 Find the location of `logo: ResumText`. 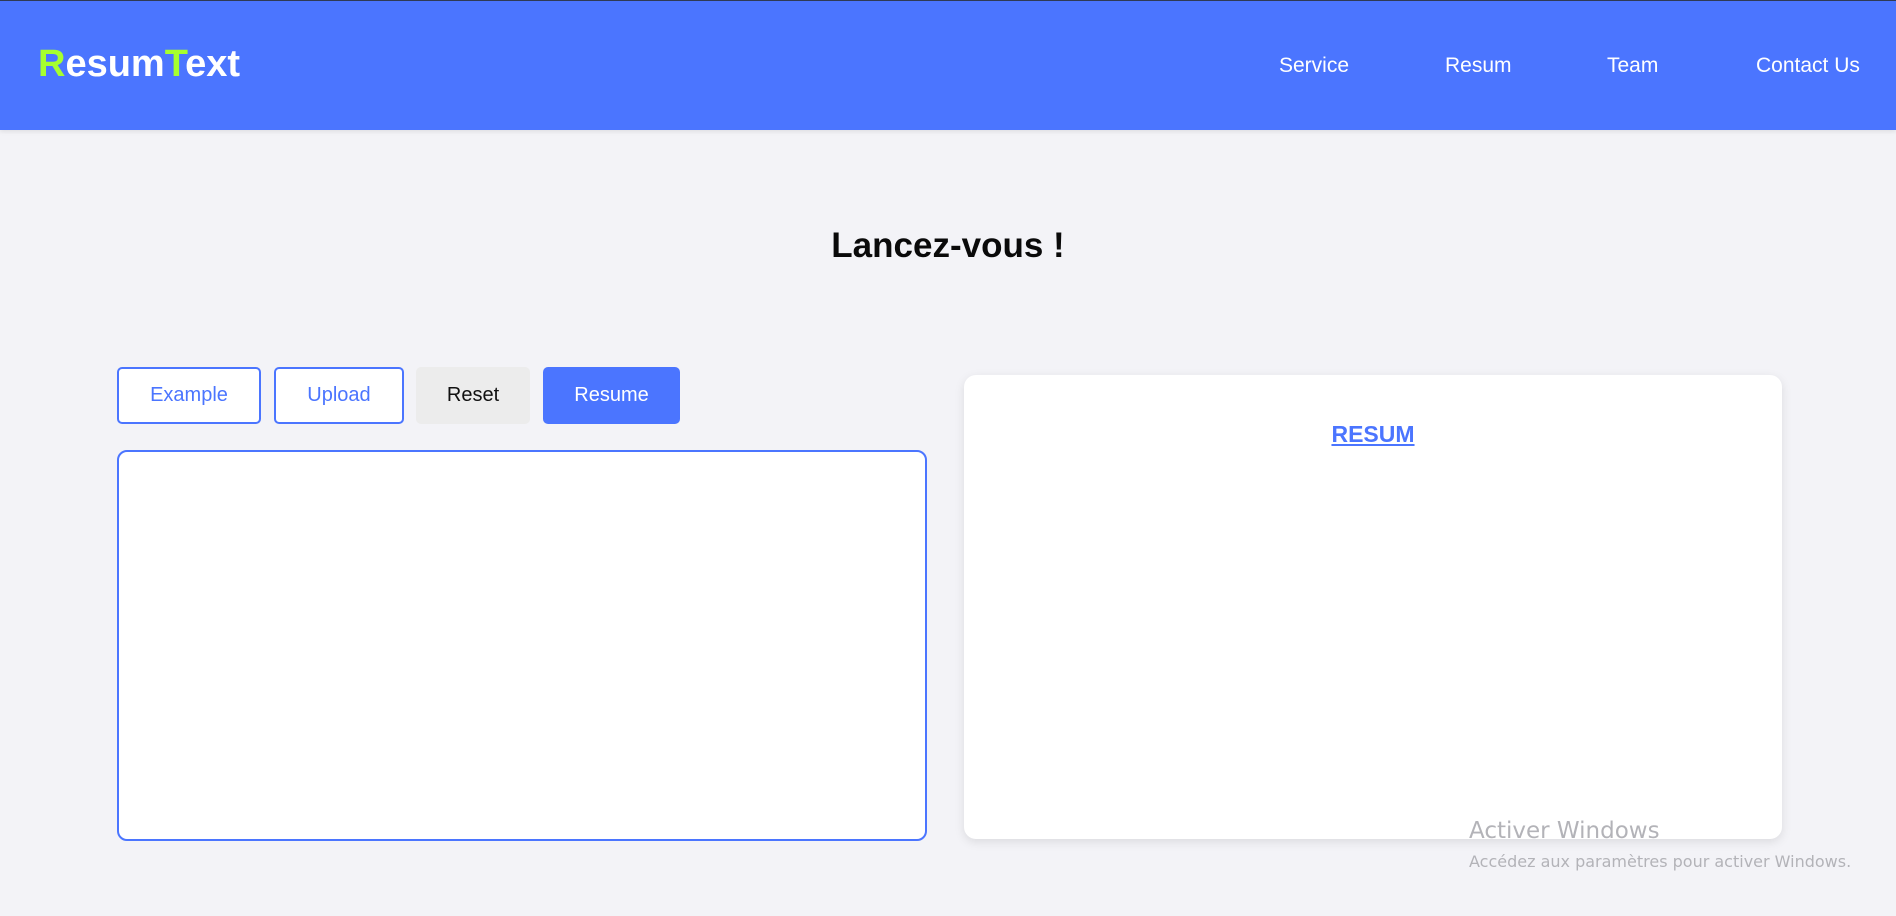

logo: ResumText is located at coordinates (139, 64).